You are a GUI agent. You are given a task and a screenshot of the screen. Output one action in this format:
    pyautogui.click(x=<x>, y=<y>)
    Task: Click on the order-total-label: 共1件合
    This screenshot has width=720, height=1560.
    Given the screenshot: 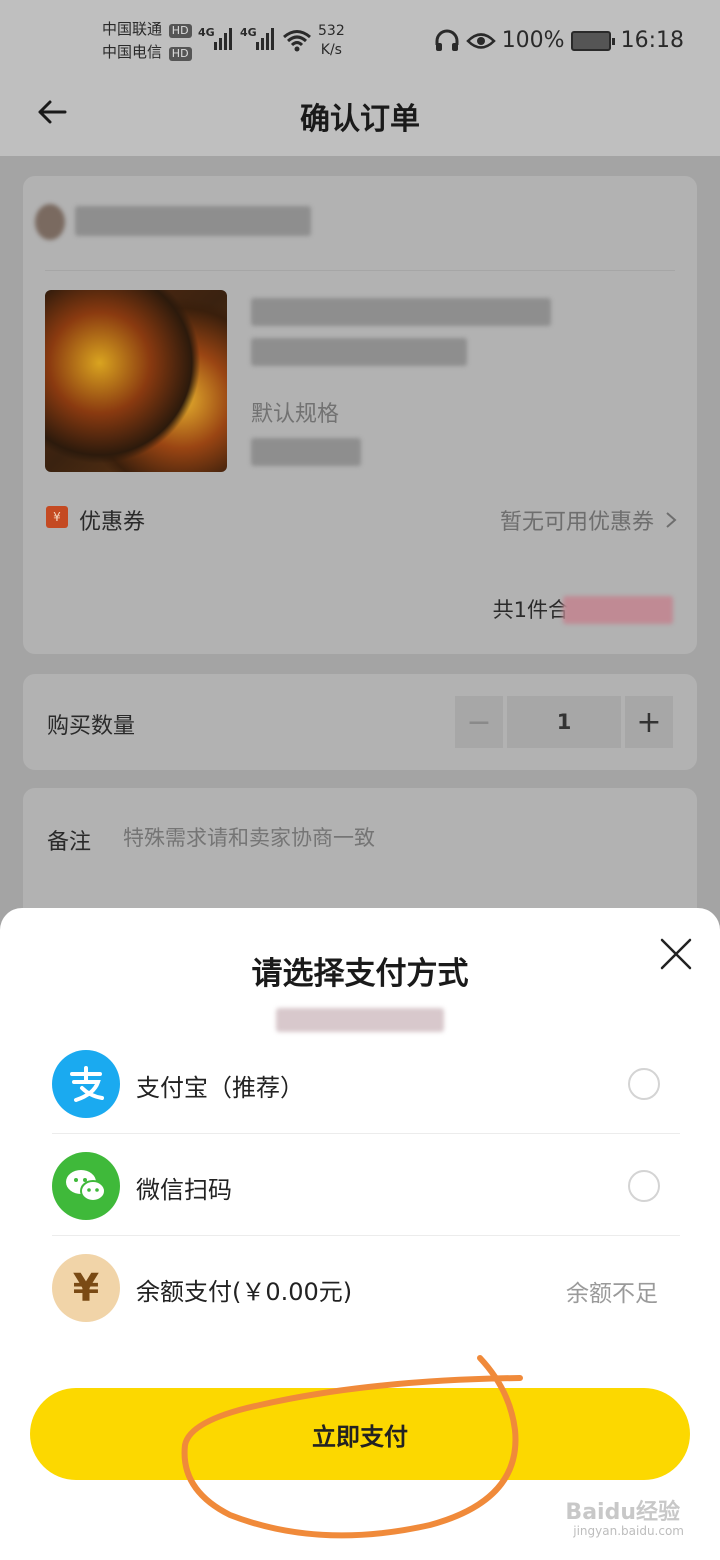 What is the action you would take?
    pyautogui.click(x=530, y=610)
    